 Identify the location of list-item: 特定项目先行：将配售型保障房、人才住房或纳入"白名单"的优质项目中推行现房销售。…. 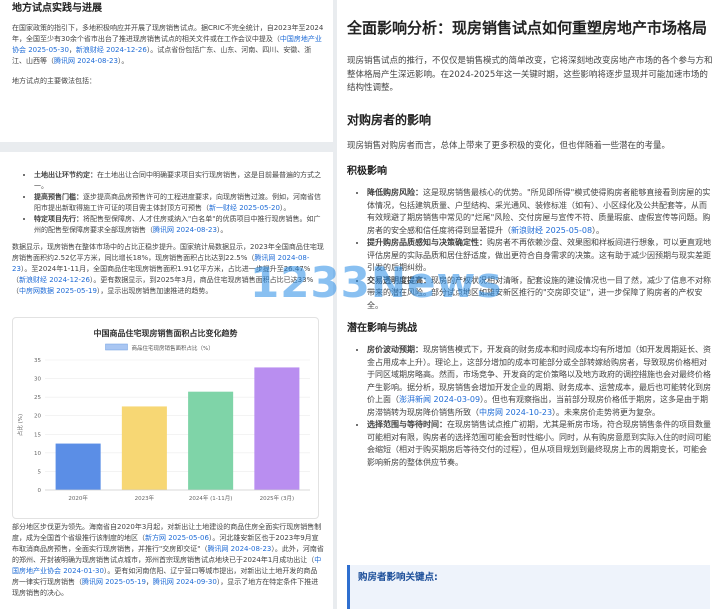
(179, 225).